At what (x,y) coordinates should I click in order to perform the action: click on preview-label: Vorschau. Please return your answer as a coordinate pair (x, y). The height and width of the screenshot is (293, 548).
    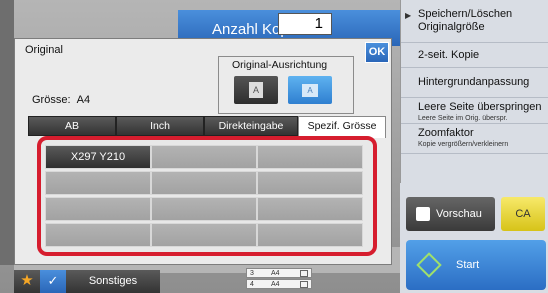
    Looking at the image, I should click on (459, 214).